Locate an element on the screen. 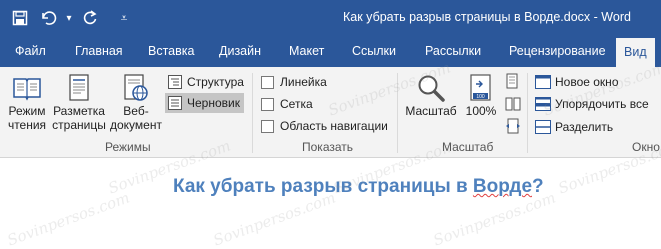  outline-label: Структура is located at coordinates (215, 82).